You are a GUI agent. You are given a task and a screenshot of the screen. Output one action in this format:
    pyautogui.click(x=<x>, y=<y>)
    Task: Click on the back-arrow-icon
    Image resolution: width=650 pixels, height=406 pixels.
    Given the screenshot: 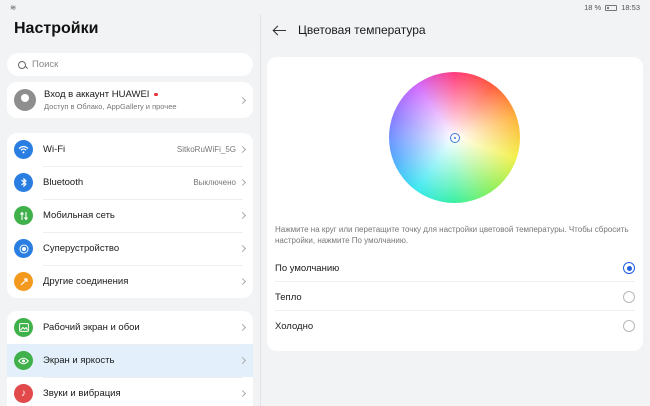 What is the action you would take?
    pyautogui.click(x=280, y=31)
    